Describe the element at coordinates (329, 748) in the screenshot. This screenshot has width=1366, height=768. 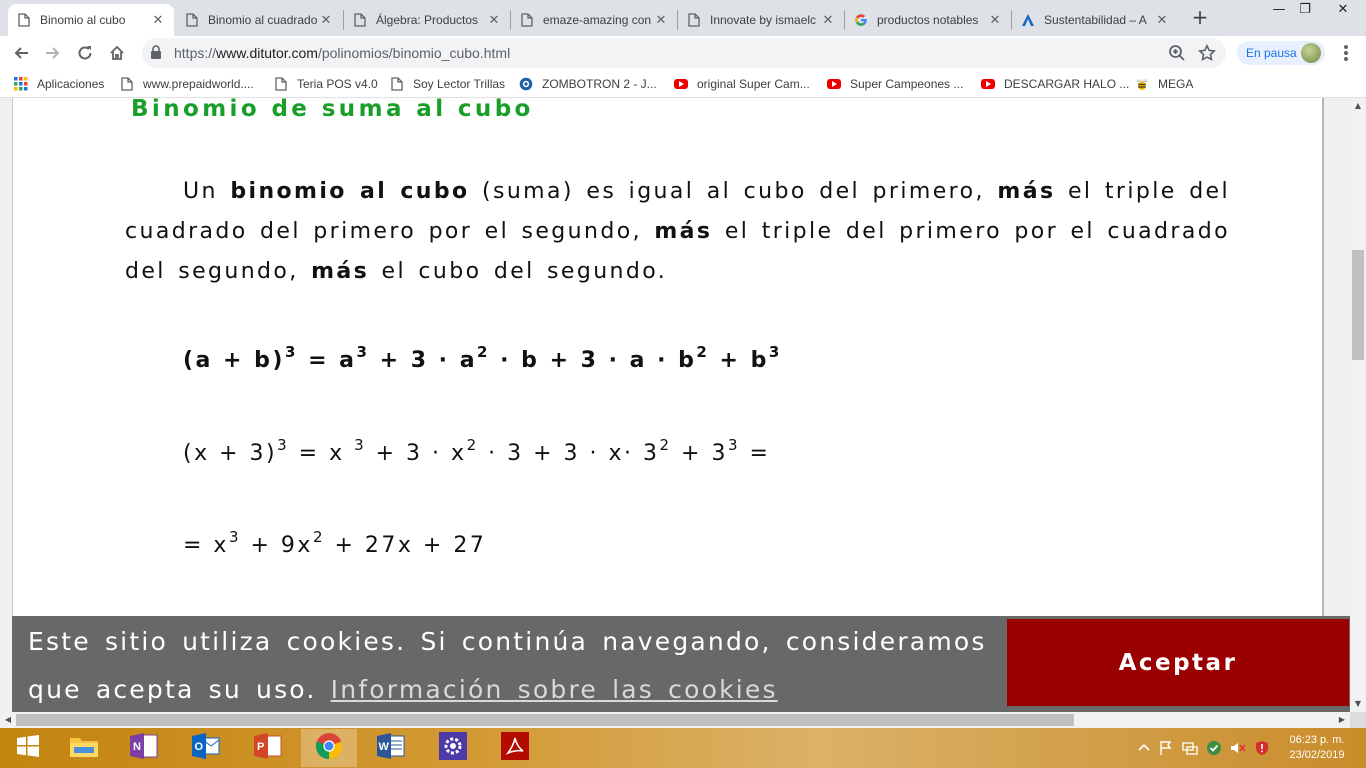
I see `chrome-button` at that location.